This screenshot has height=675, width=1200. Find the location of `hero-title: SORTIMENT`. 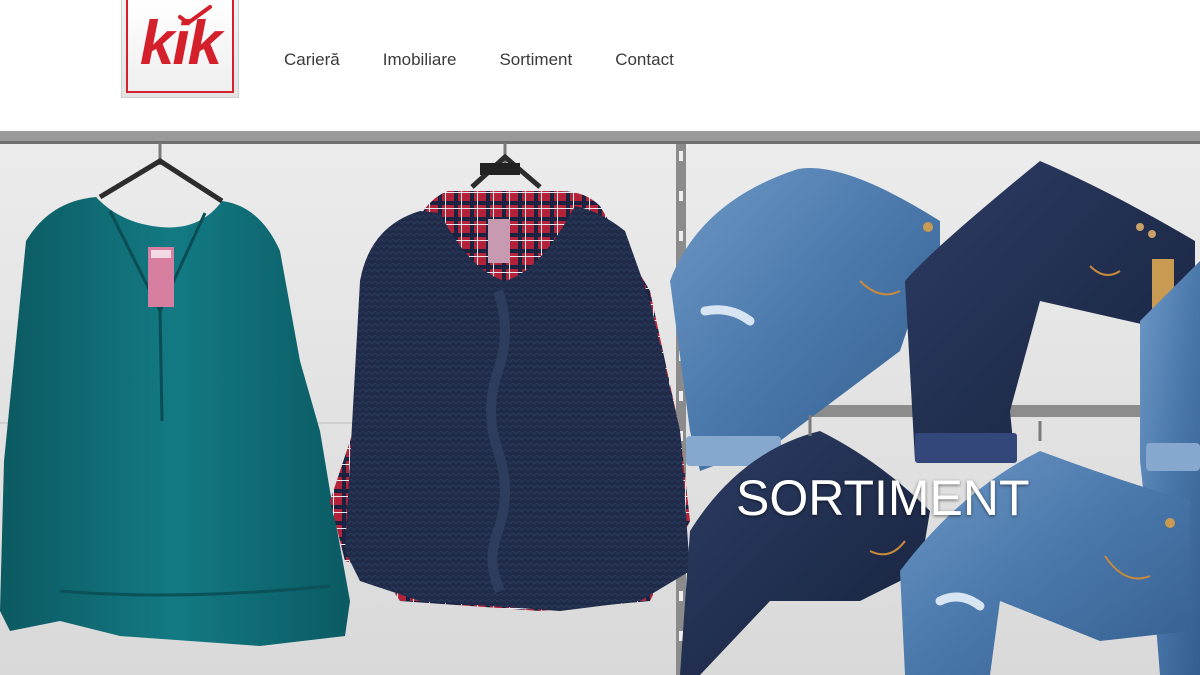

hero-title: SORTIMENT is located at coordinates (883, 498).